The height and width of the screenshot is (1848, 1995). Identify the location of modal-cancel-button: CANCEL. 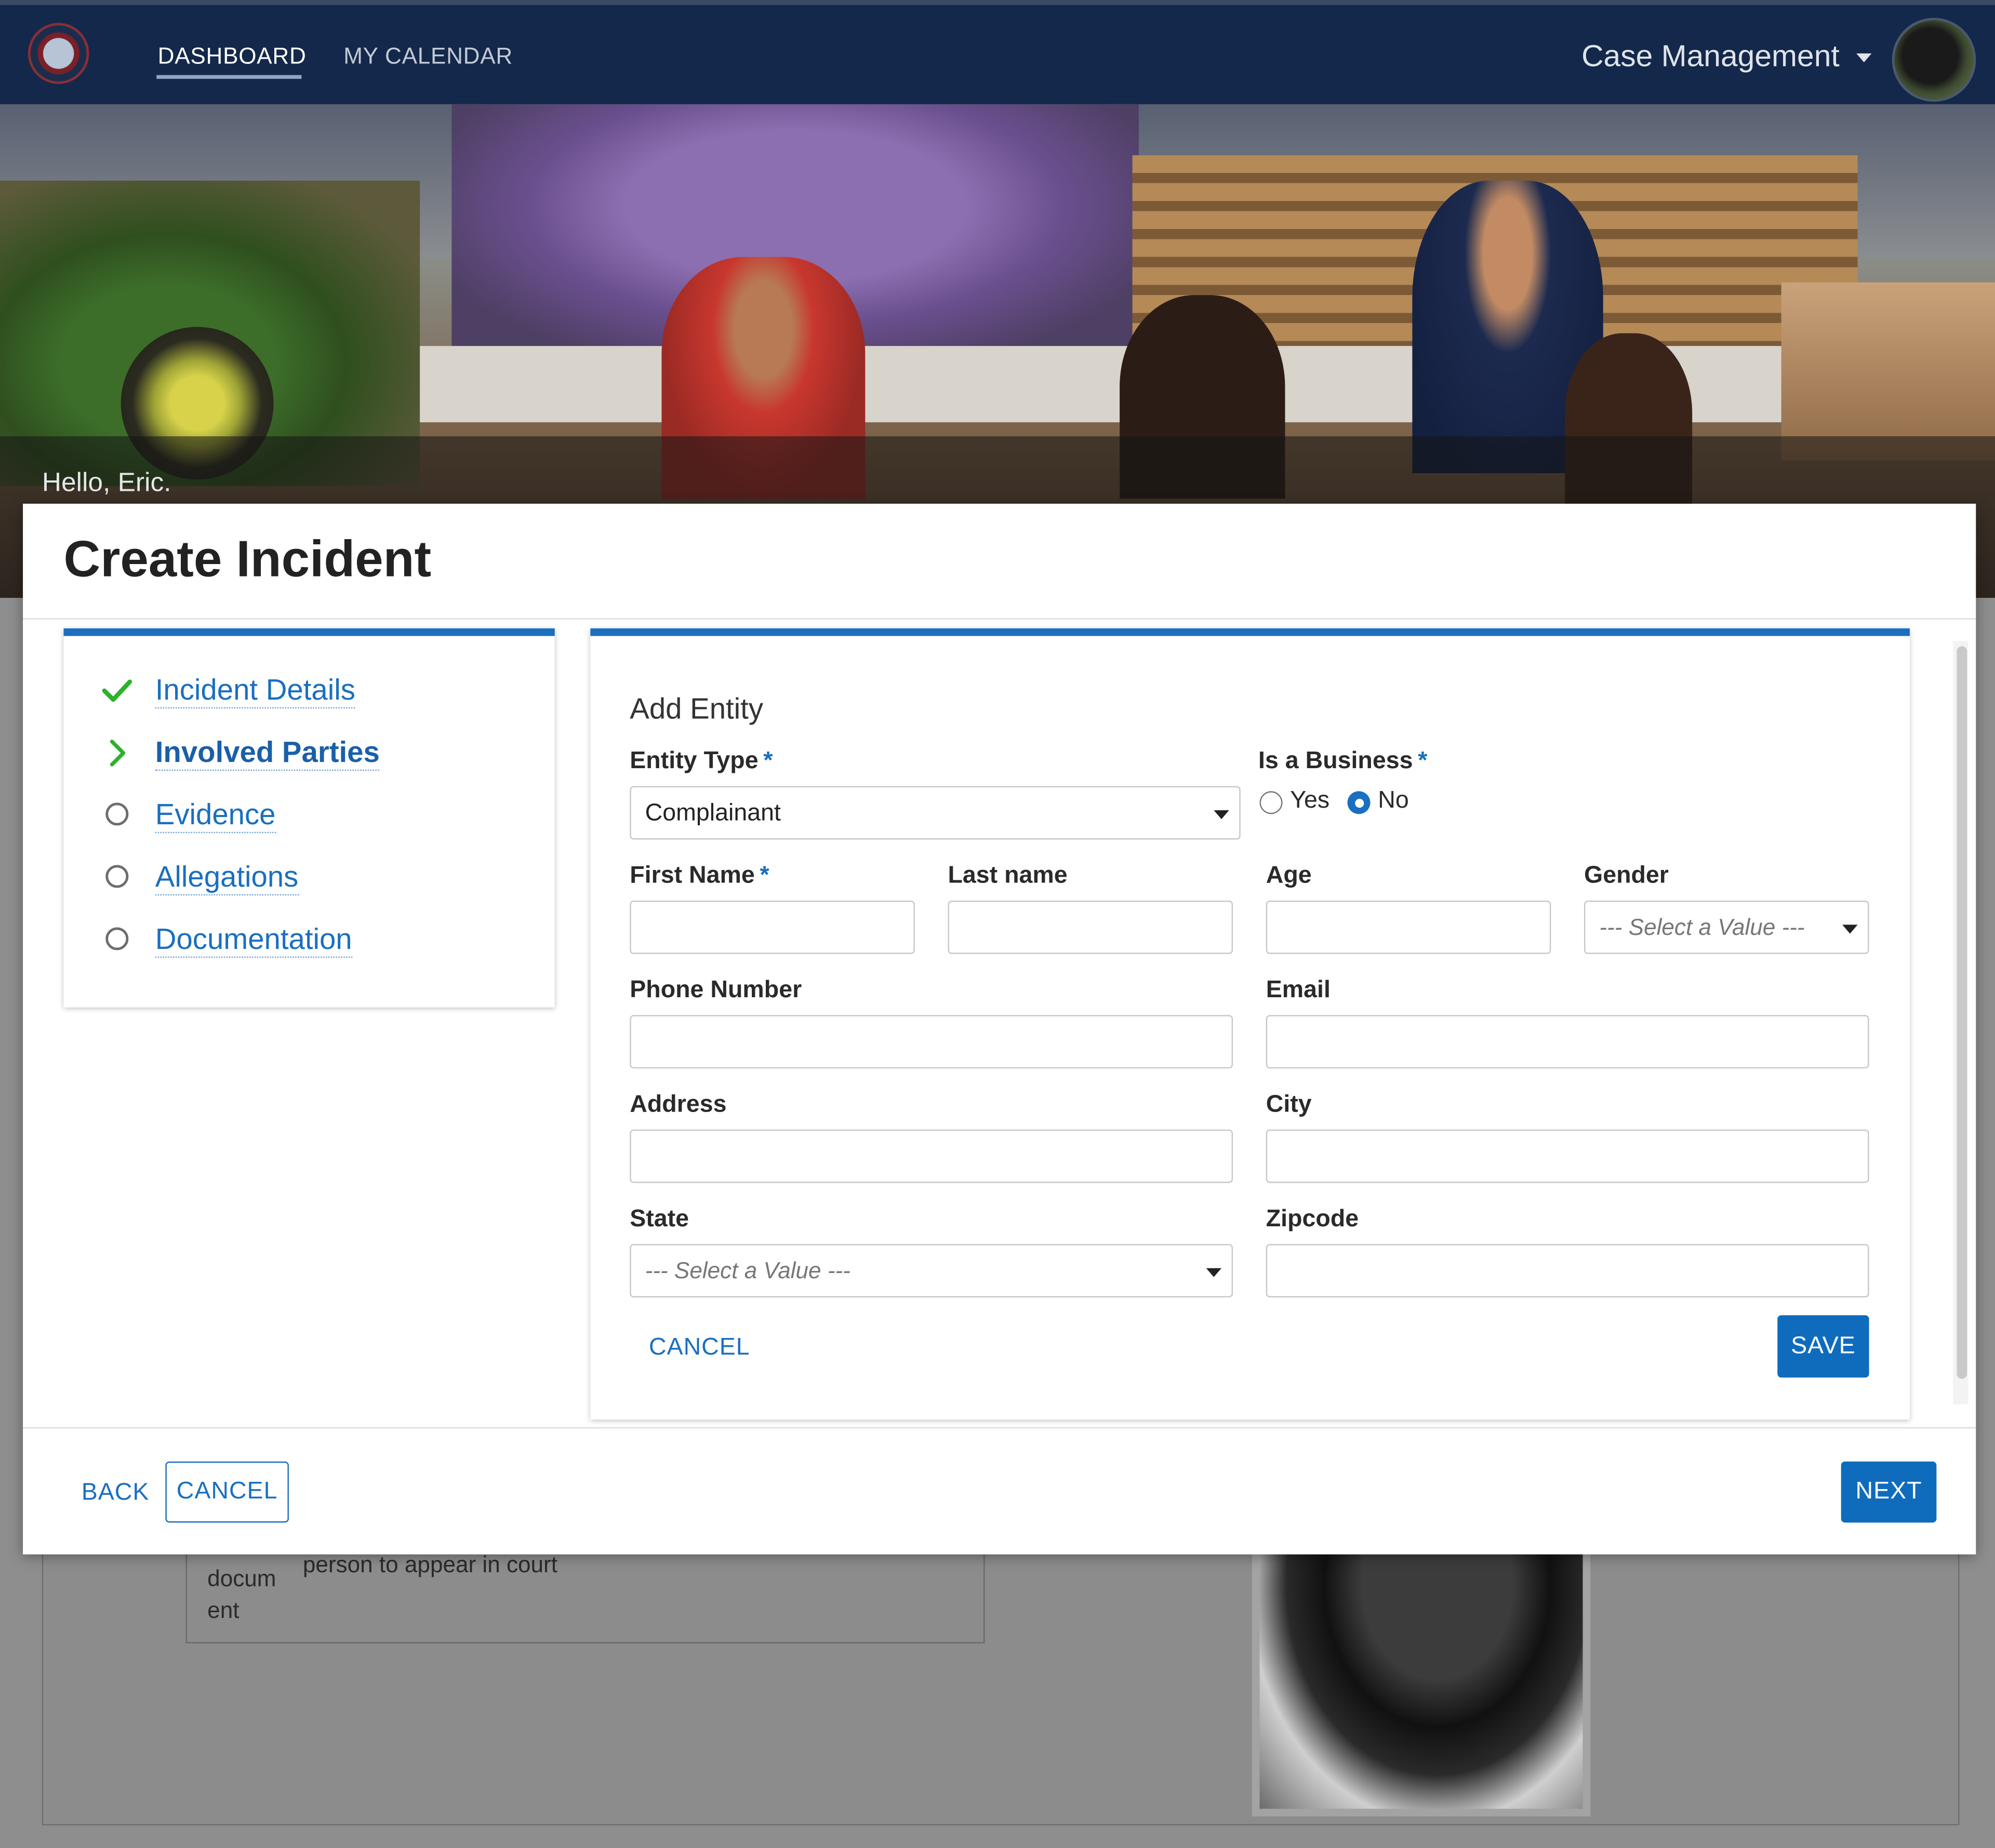
(227, 1492).